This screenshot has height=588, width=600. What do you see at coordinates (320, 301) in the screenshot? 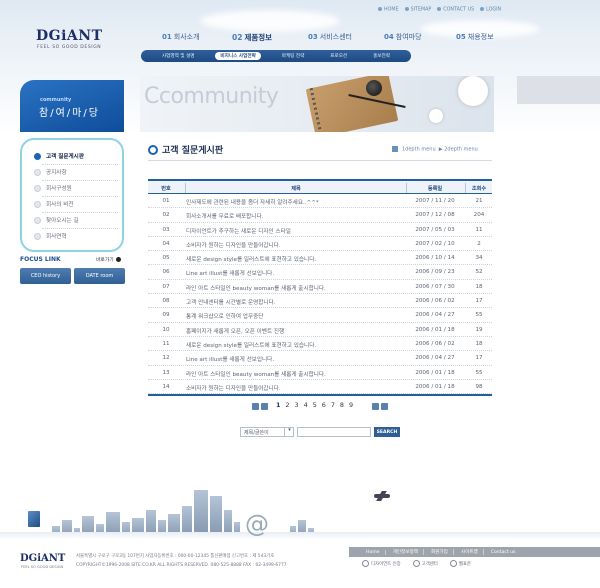
I see `table-row: 08 고객 안내센터를 시간별로 운영합니다. 2006 / 06 / 02 17` at bounding box center [320, 301].